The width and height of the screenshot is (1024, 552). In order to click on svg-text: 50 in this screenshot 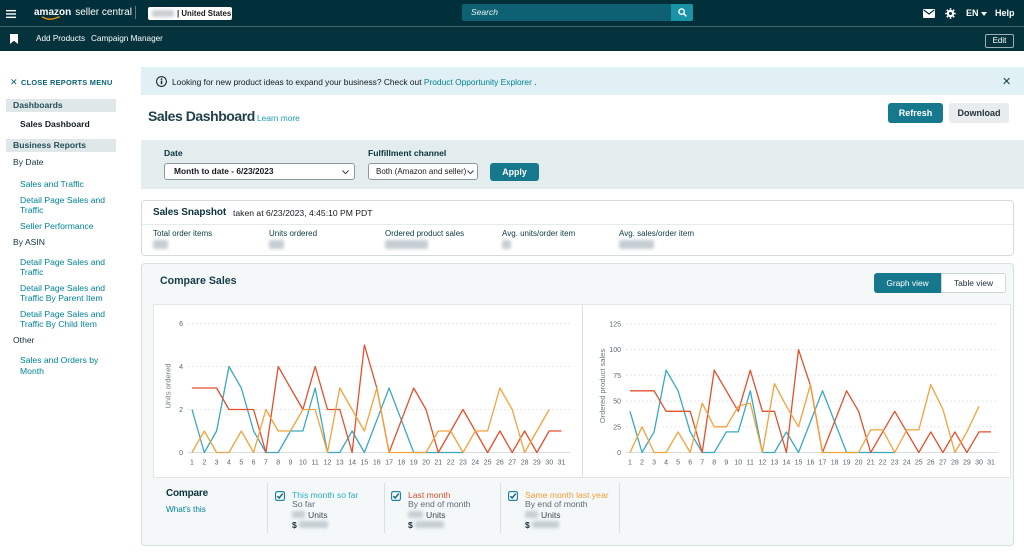, I will do `click(617, 402)`.